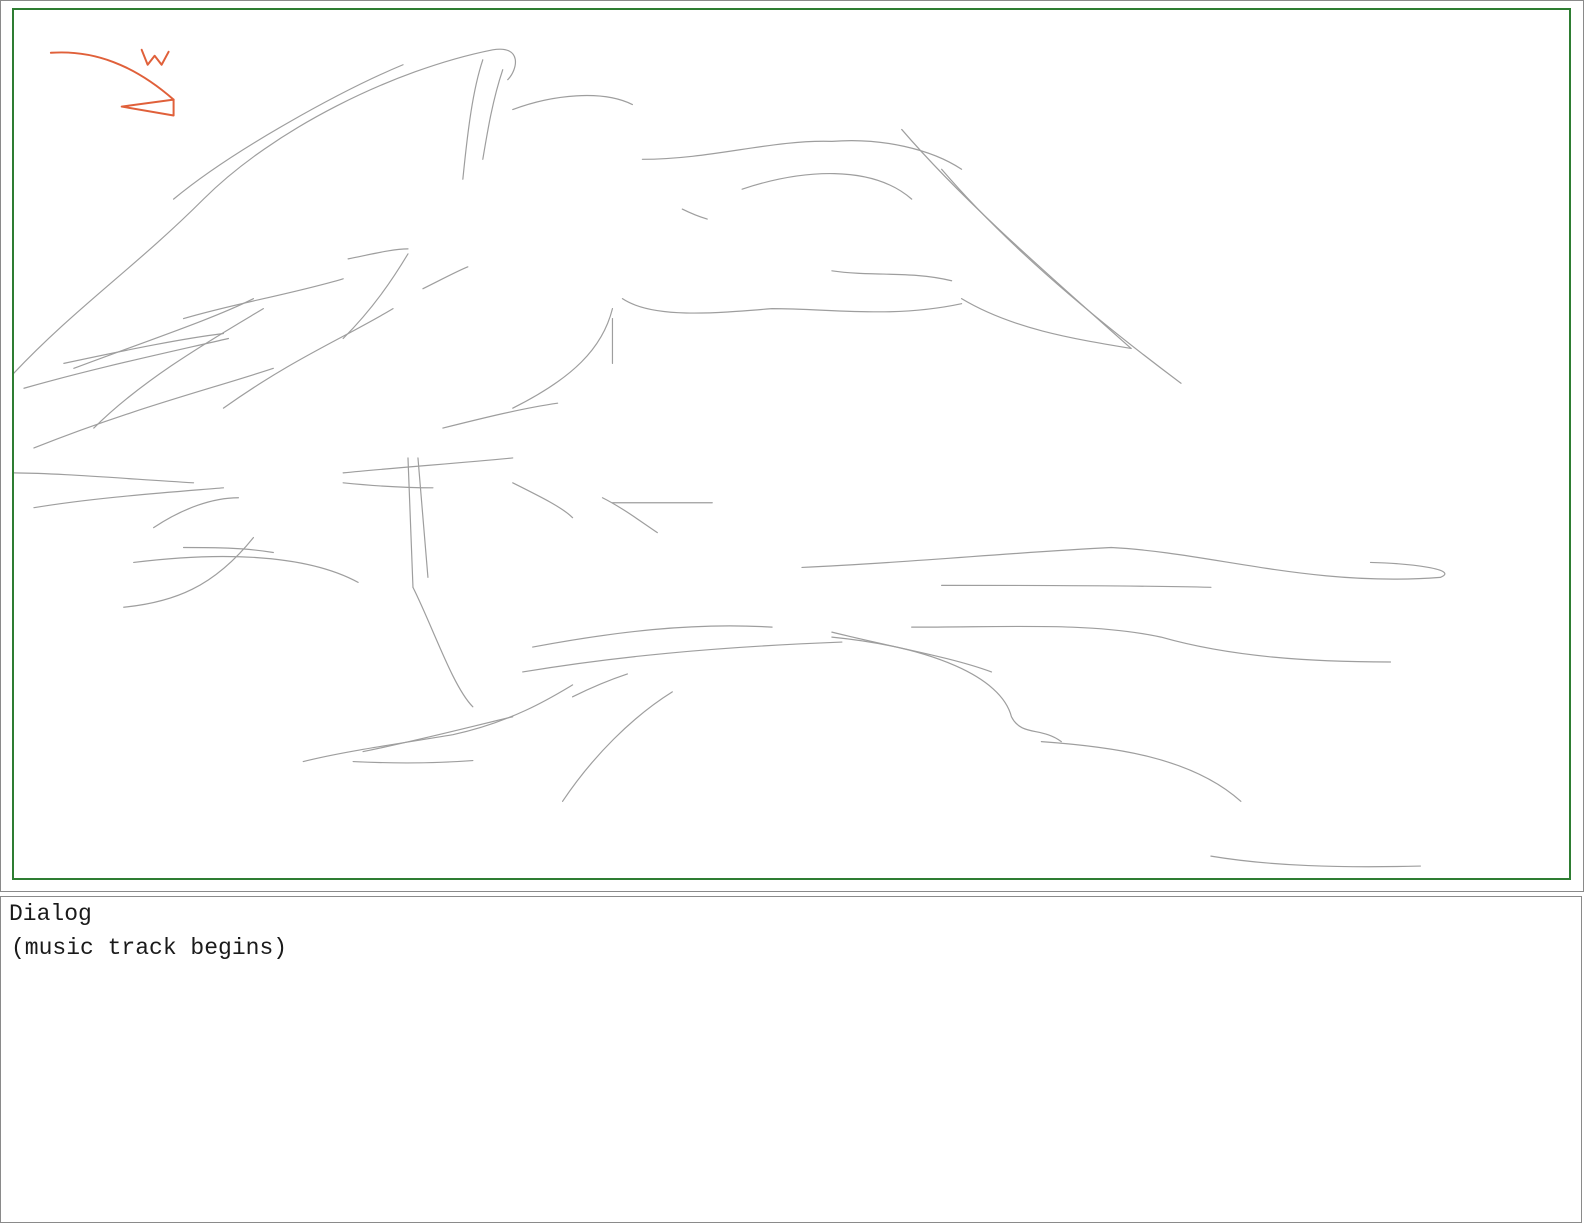 The height and width of the screenshot is (1224, 1584). What do you see at coordinates (112, 82) in the screenshot?
I see `direction-arrow-icon` at bounding box center [112, 82].